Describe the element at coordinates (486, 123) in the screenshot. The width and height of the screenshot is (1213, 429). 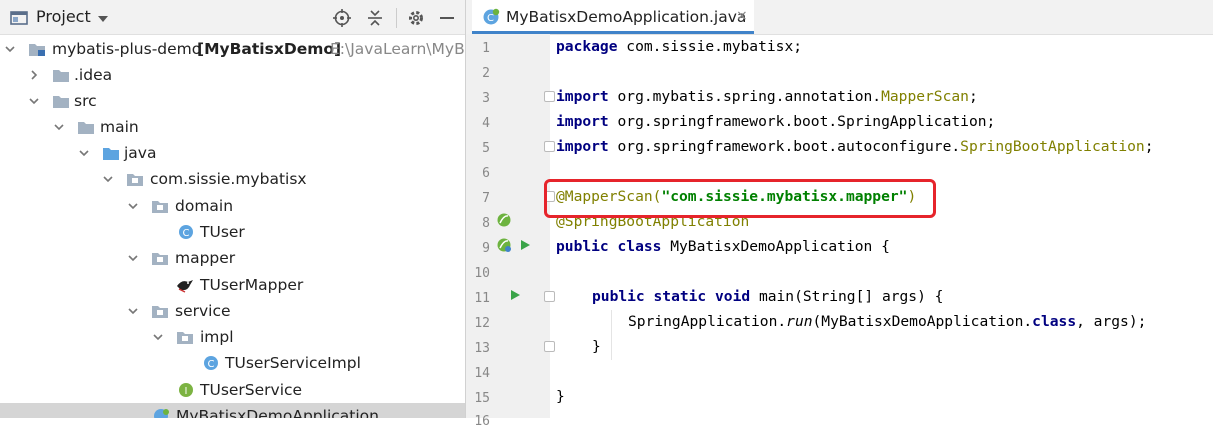
I see `line-number: 4` at that location.